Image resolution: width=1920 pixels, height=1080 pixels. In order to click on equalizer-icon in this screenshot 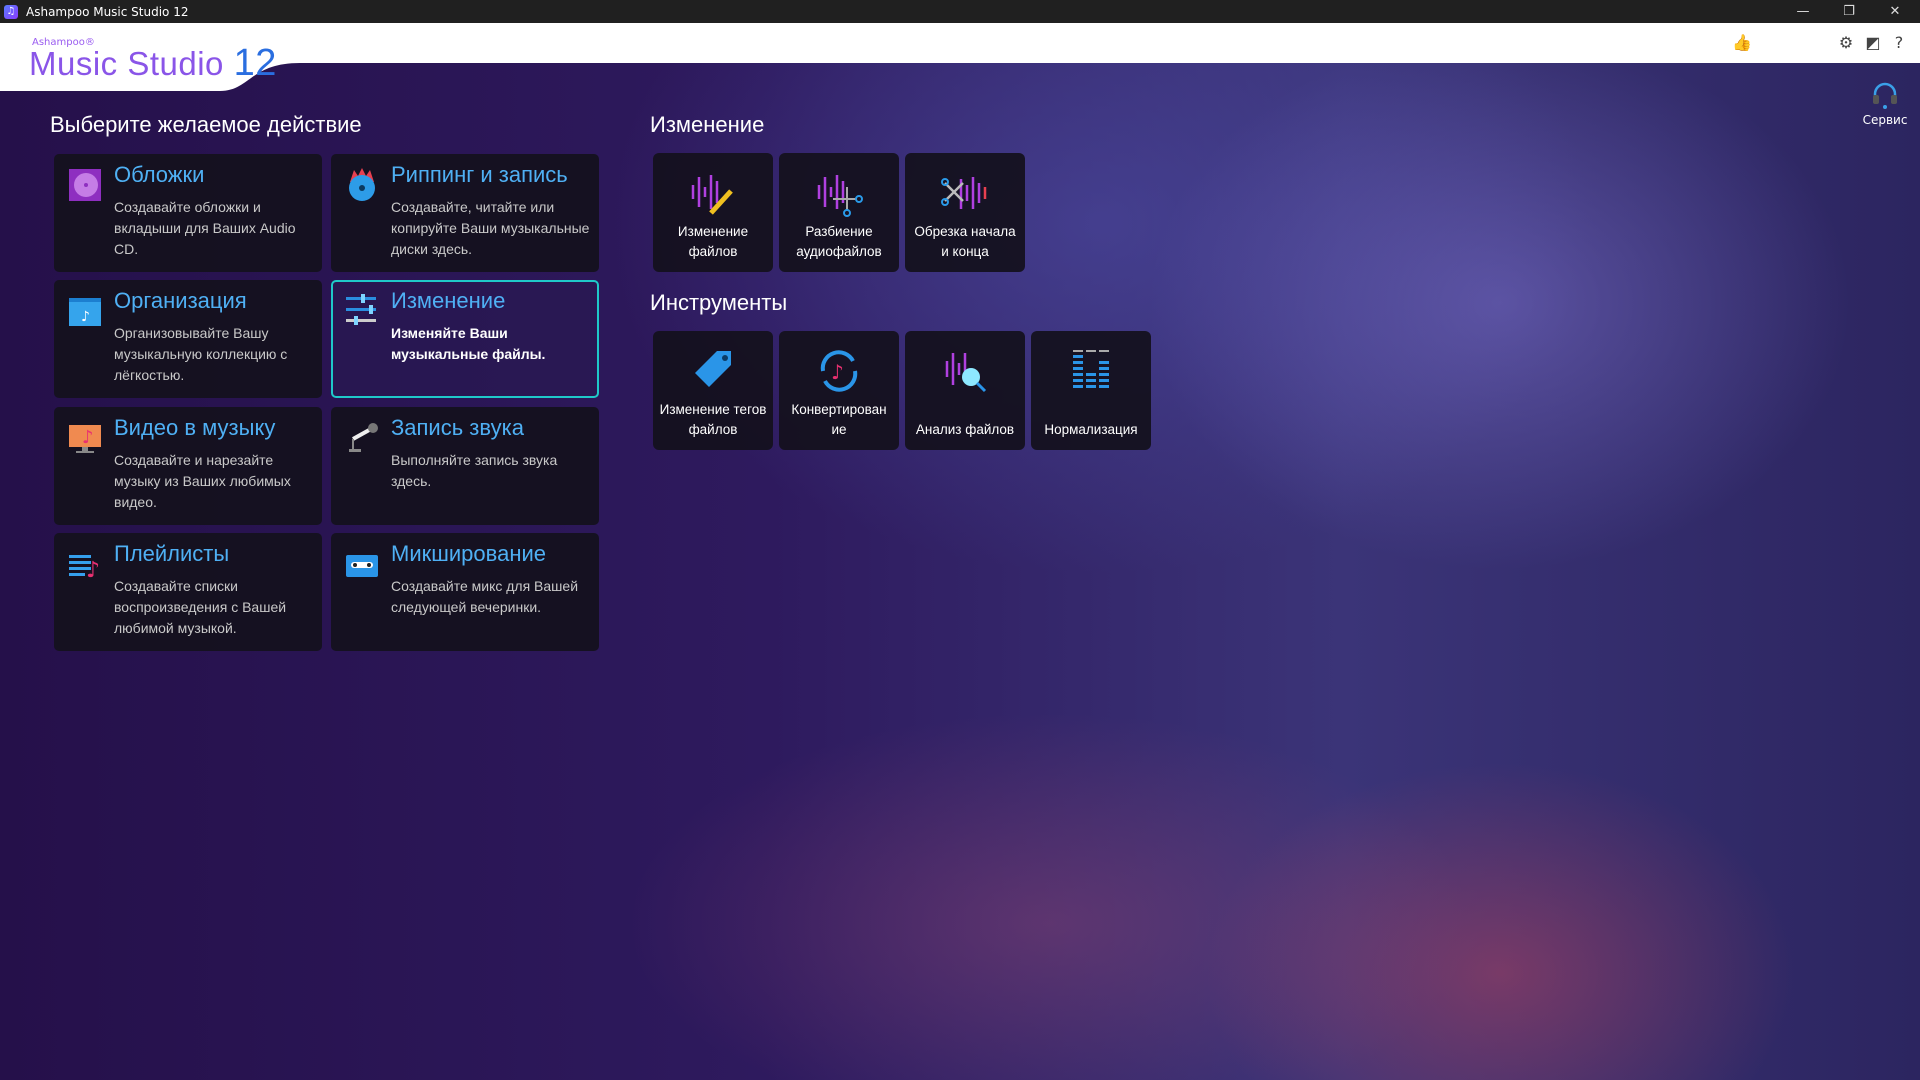, I will do `click(1091, 369)`.